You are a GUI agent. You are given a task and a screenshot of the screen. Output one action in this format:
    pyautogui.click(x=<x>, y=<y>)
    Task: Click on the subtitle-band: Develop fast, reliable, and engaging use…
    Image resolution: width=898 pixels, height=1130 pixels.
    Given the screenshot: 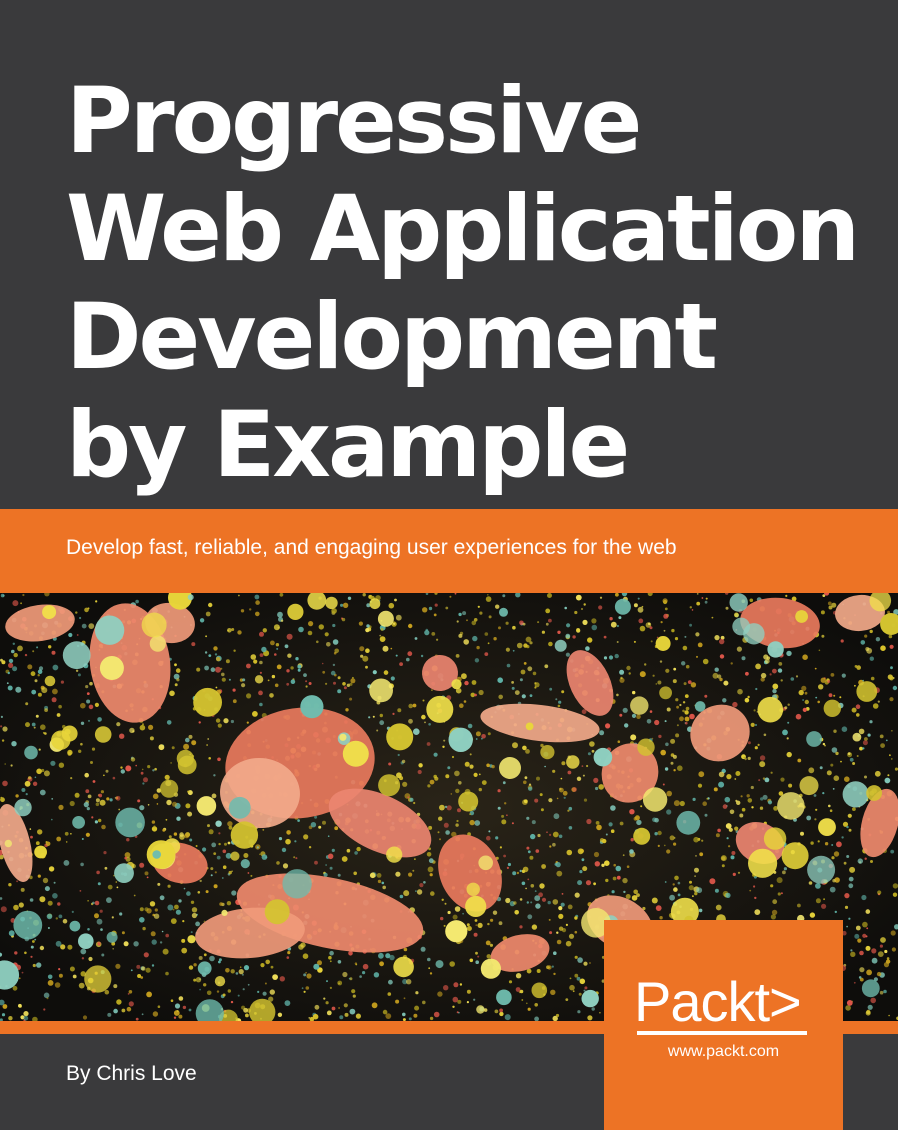 What is the action you would take?
    pyautogui.click(x=449, y=551)
    